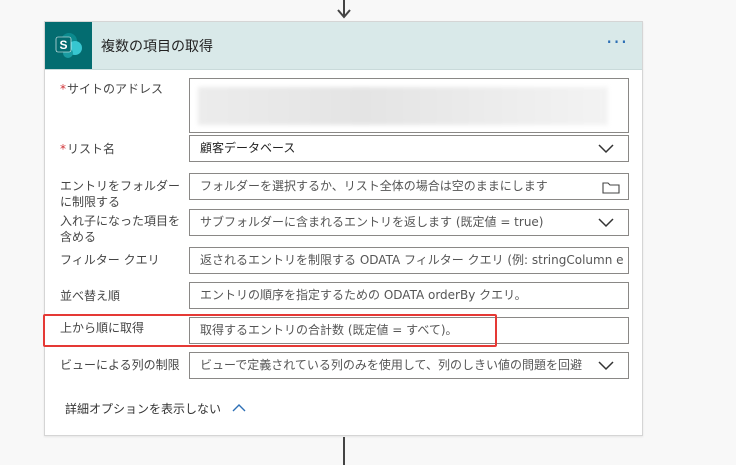 The image size is (736, 465). Describe the element at coordinates (239, 408) in the screenshot. I see `chevron-up-icon` at that location.